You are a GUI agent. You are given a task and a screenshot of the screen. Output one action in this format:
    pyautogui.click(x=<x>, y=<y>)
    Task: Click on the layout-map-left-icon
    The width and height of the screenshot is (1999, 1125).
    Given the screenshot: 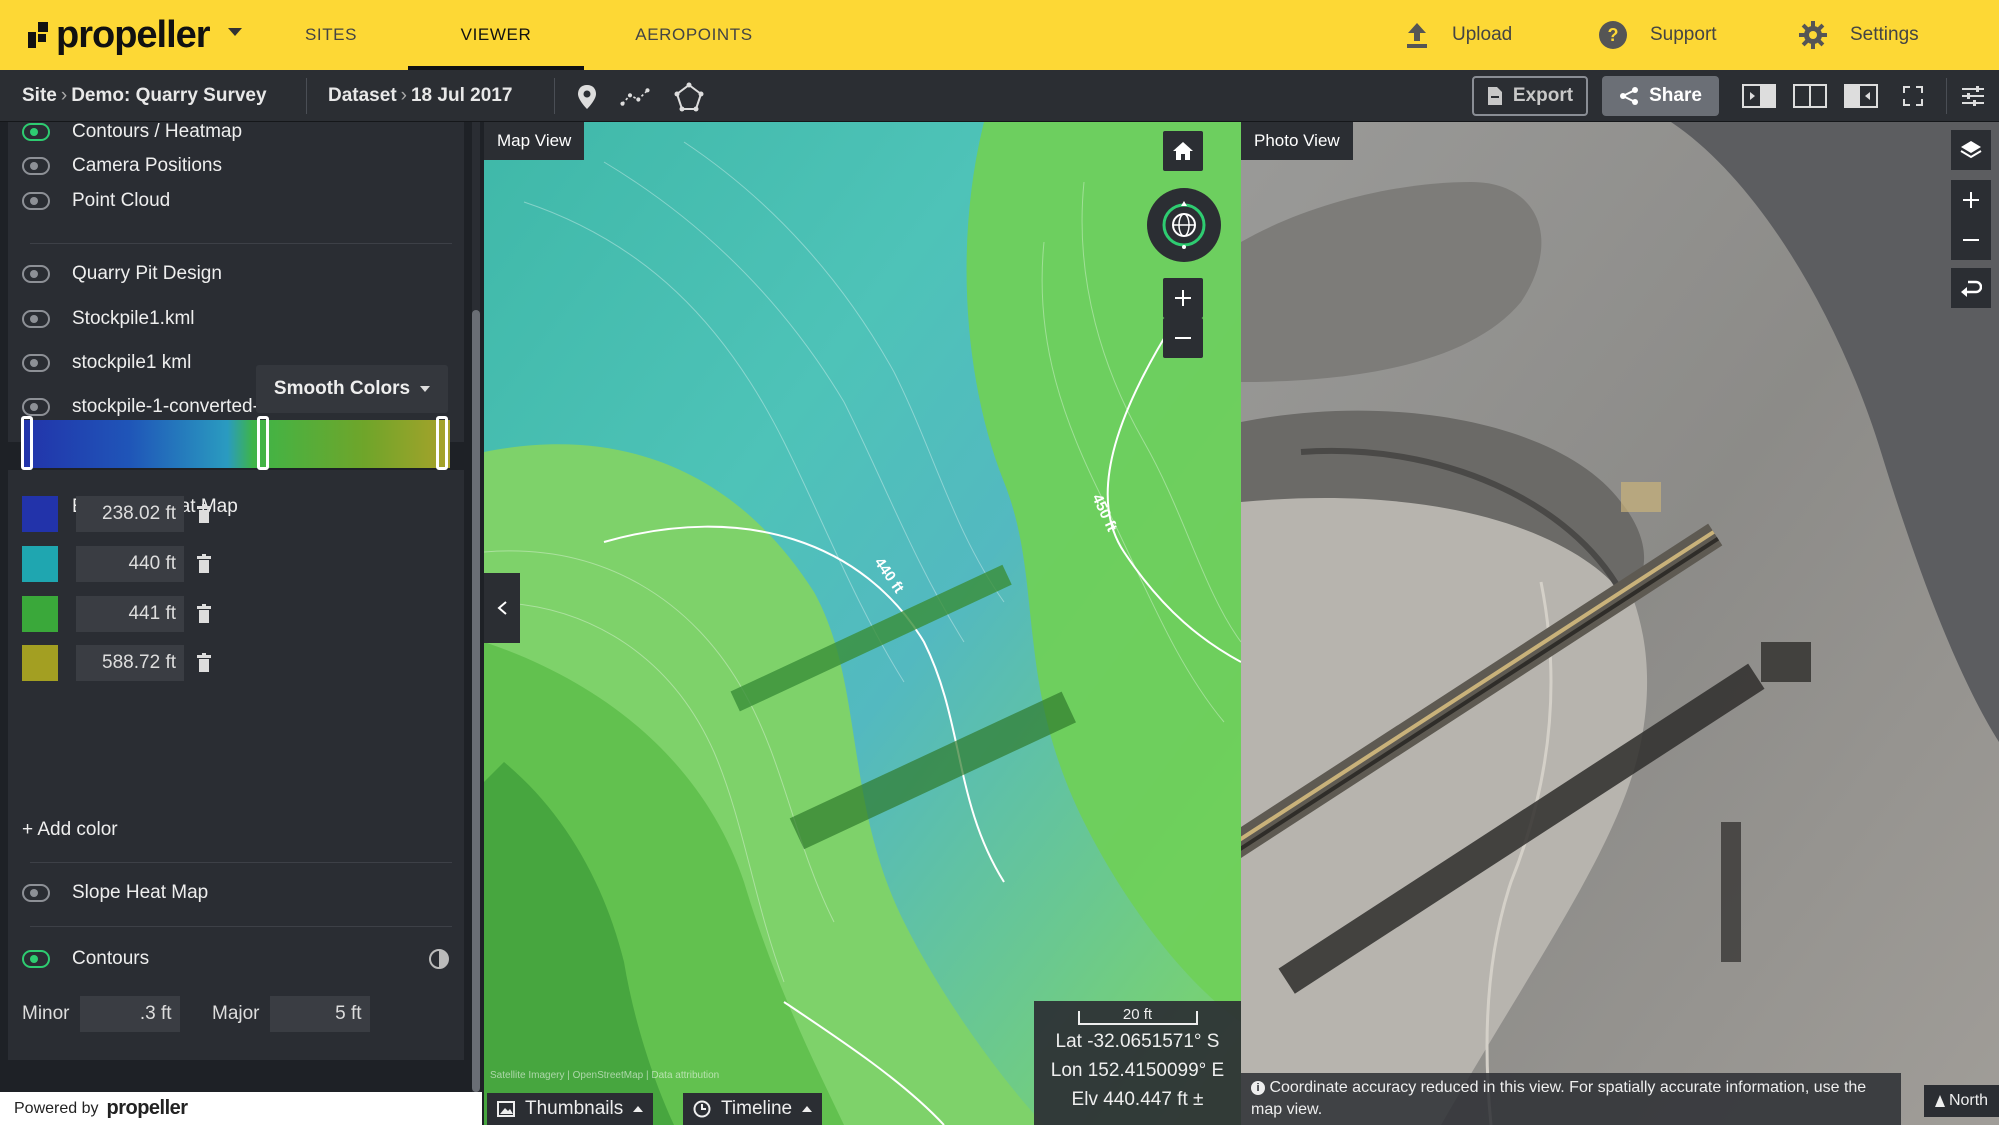 What is the action you would take?
    pyautogui.click(x=1861, y=96)
    